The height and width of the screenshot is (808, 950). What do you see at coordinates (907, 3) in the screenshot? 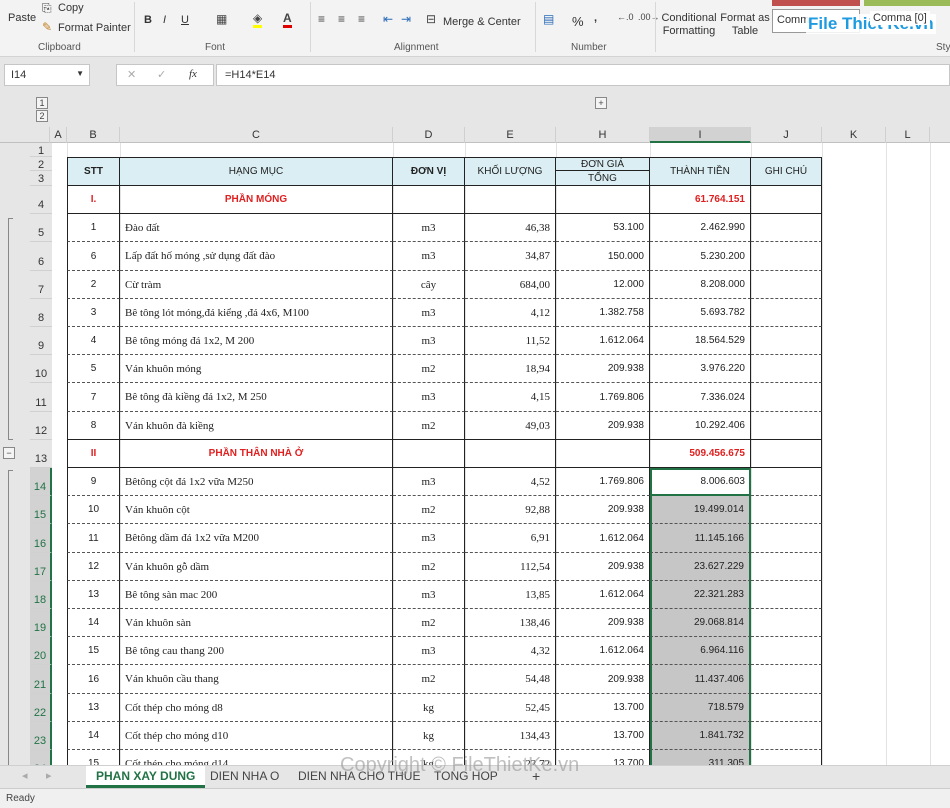
I see `style-good-swatch` at bounding box center [907, 3].